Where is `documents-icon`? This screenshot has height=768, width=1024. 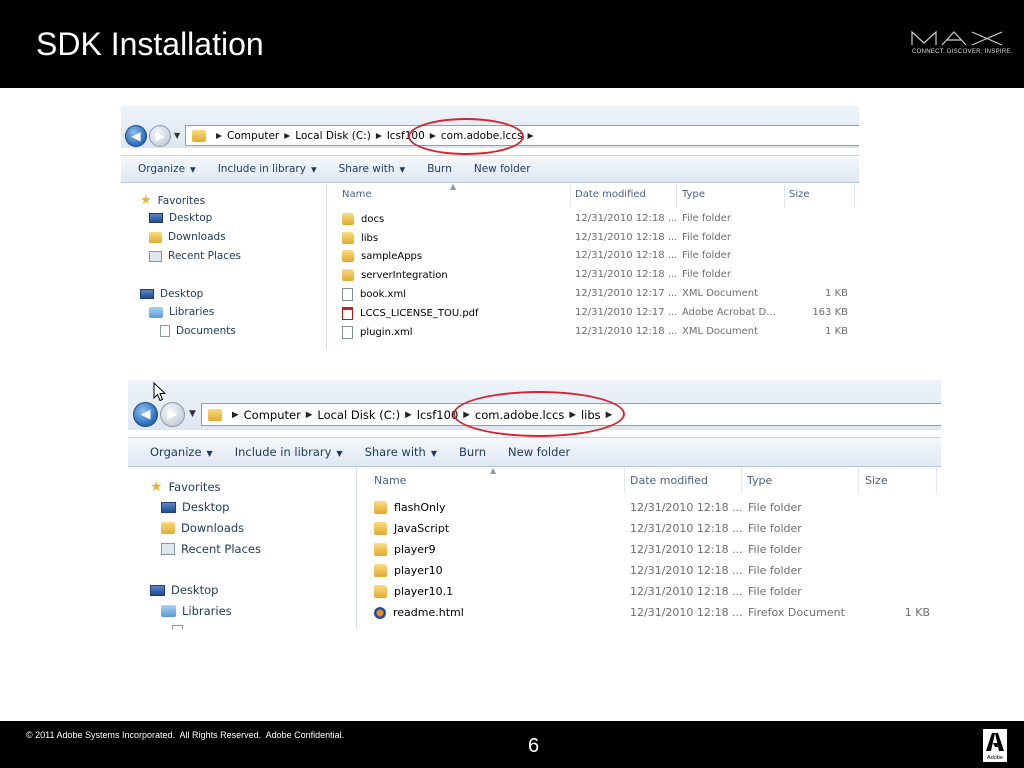
documents-icon is located at coordinates (177, 627).